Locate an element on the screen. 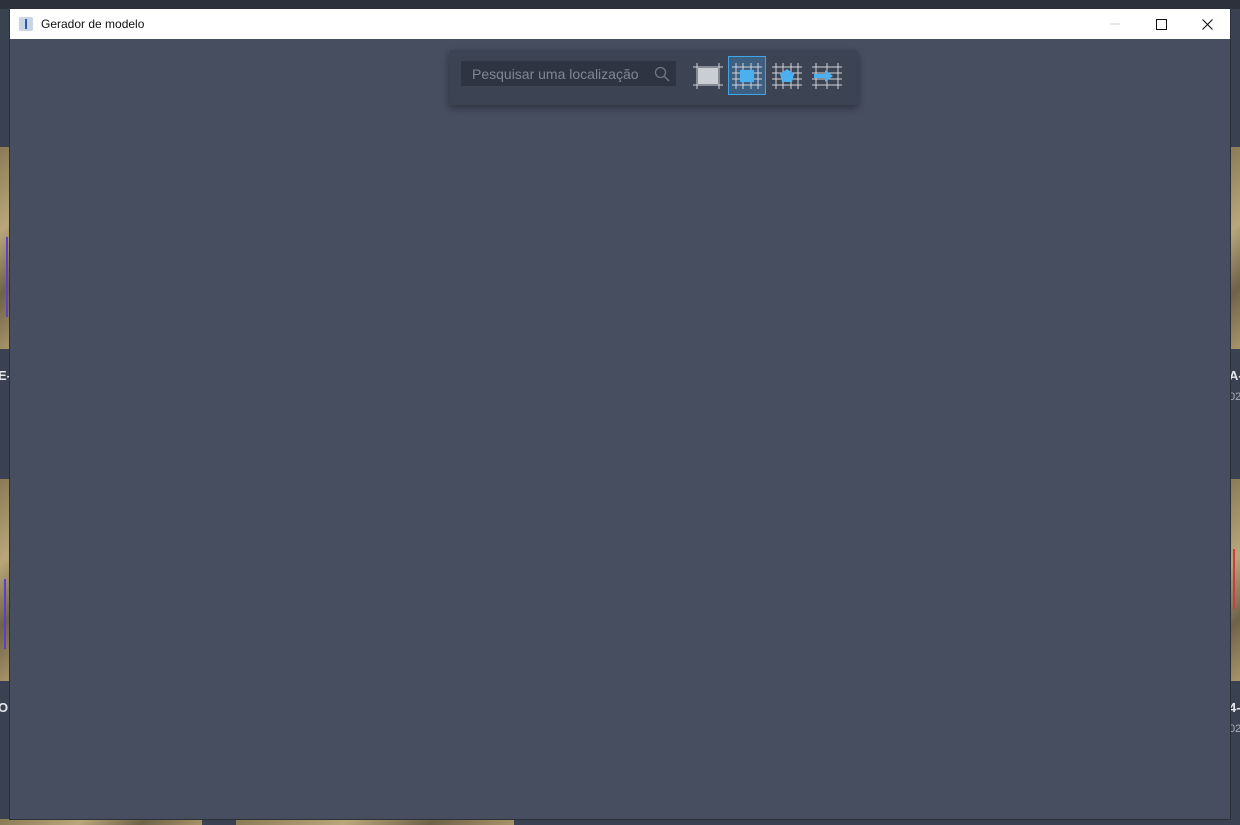  background-card-title: O is located at coordinates (4, 707).